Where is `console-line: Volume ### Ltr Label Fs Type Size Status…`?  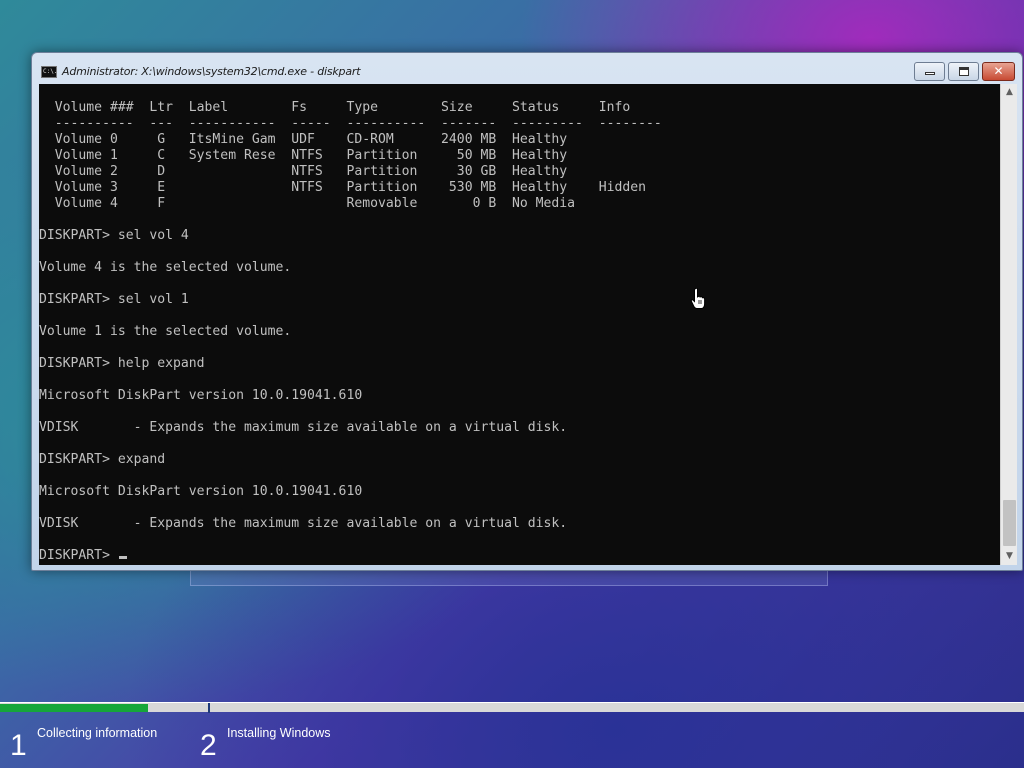 console-line: Volume ### Ltr Label Fs Type Size Status… is located at coordinates (335, 107).